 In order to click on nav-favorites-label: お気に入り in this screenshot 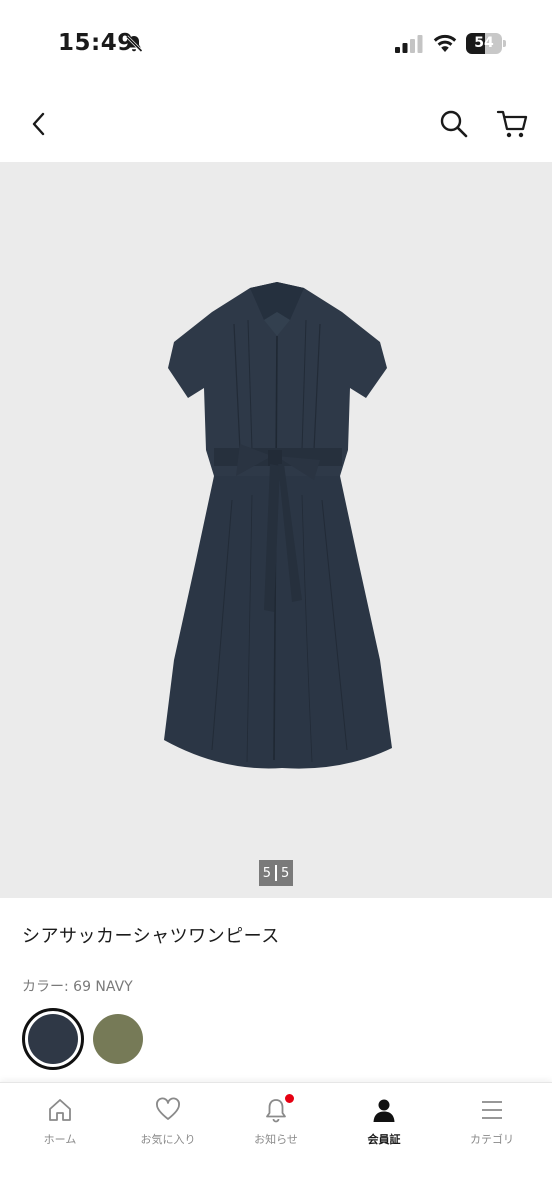, I will do `click(168, 1139)`.